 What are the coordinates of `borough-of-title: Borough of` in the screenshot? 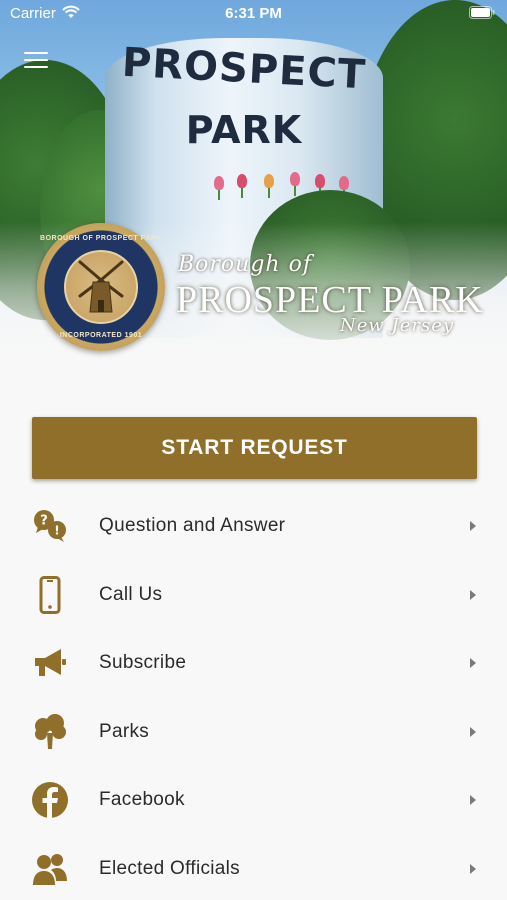 It's located at (245, 264).